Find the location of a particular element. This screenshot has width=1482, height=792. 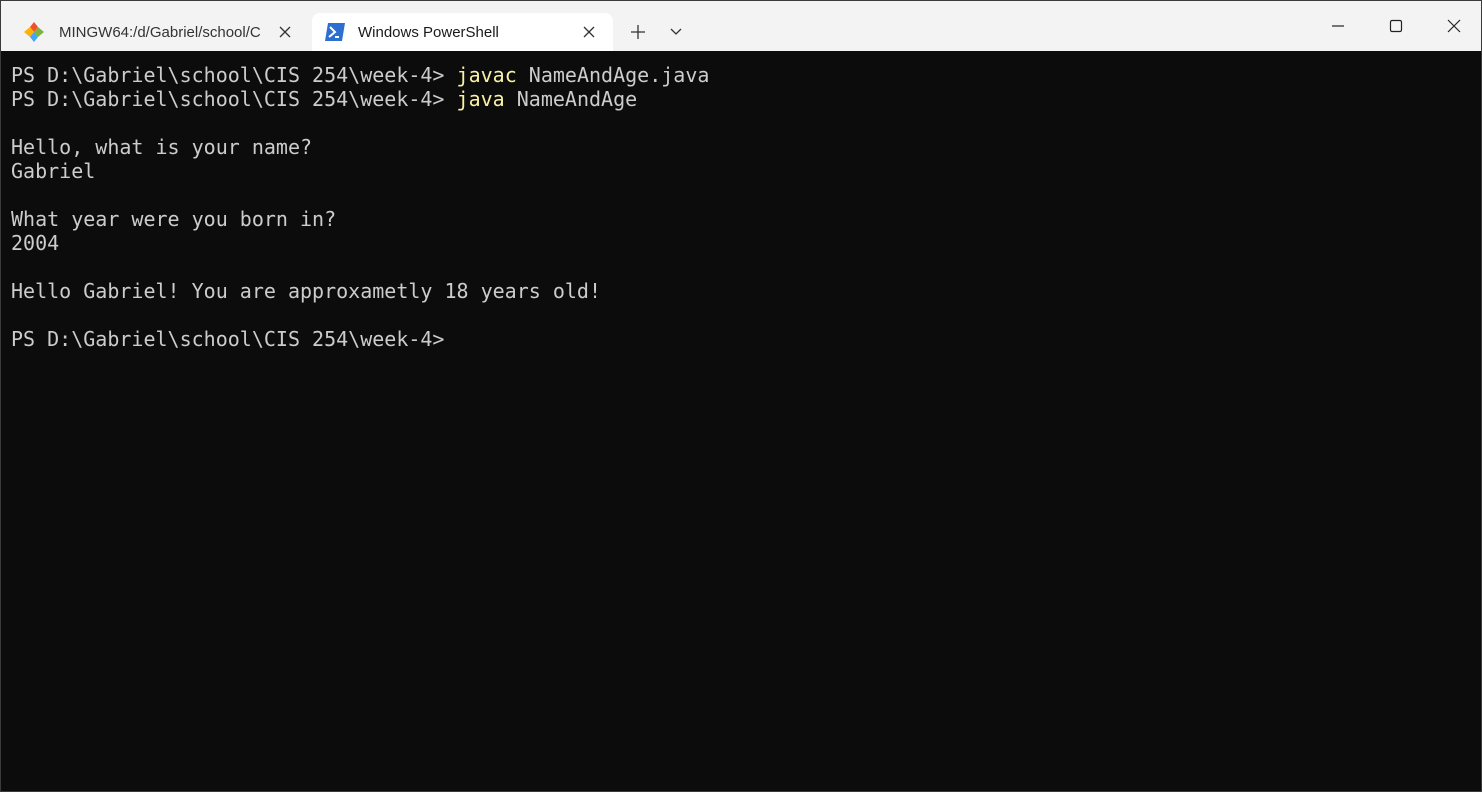

minimize-icon is located at coordinates (1338, 26).